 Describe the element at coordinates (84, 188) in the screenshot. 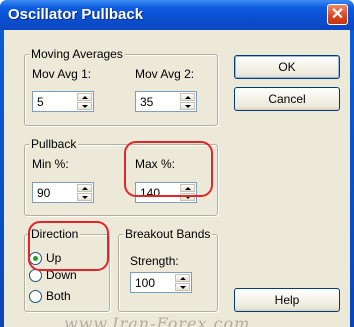

I see `min-percent-increment-button` at that location.